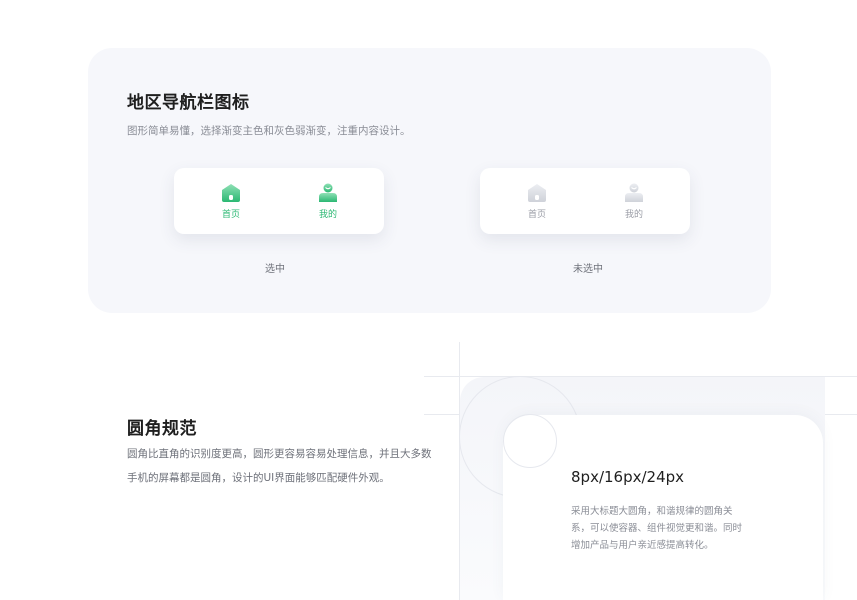 This screenshot has width=857, height=600. I want to click on nav-section-subtitle: 图形简单易懂，选择渐变主色和灰色弱渐变，注重内容设计。, so click(269, 131).